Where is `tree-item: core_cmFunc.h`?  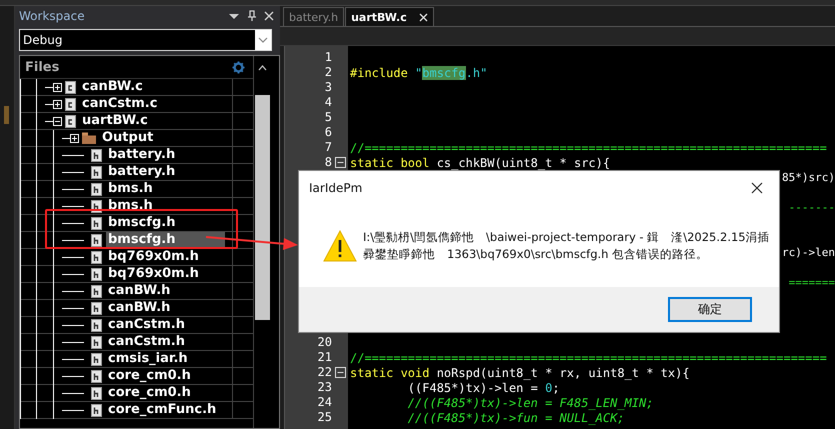
tree-item: core_cmFunc.h is located at coordinates (162, 410).